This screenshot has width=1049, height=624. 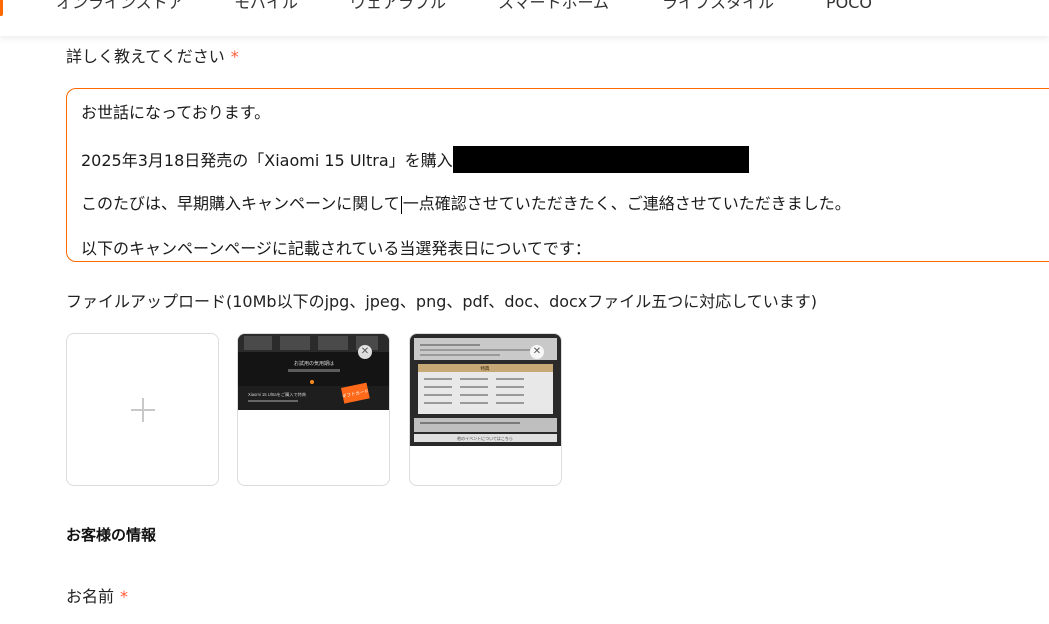 What do you see at coordinates (314, 363) in the screenshot?
I see `thumb-1-mini-text: お試用の気用期は` at bounding box center [314, 363].